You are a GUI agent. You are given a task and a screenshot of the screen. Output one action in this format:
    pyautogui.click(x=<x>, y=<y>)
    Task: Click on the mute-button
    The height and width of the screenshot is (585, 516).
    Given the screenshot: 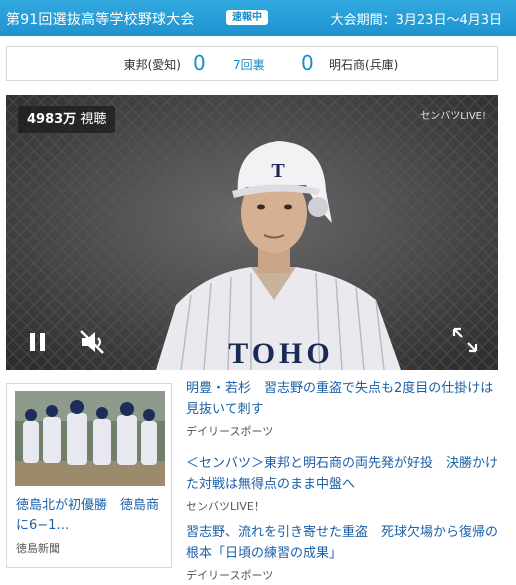 What is the action you would take?
    pyautogui.click(x=92, y=344)
    